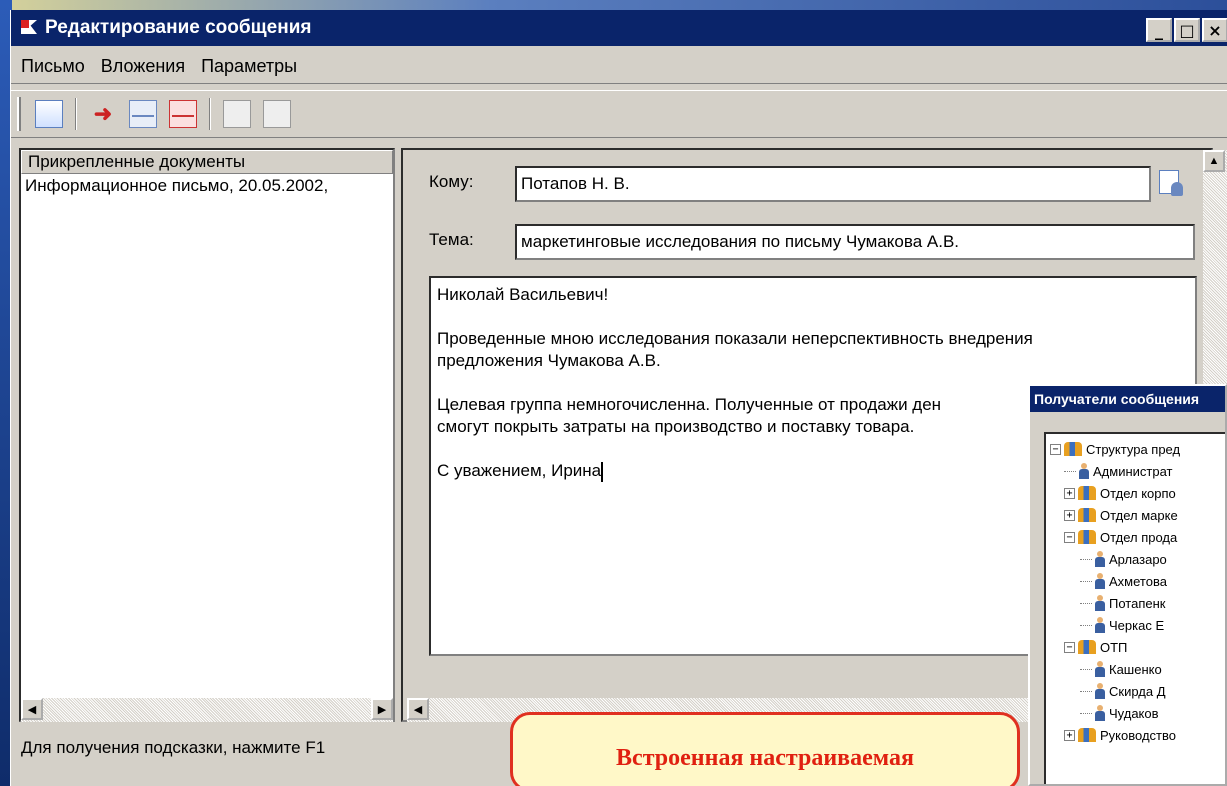  I want to click on tree-node-label: Чудаков, so click(1134, 713).